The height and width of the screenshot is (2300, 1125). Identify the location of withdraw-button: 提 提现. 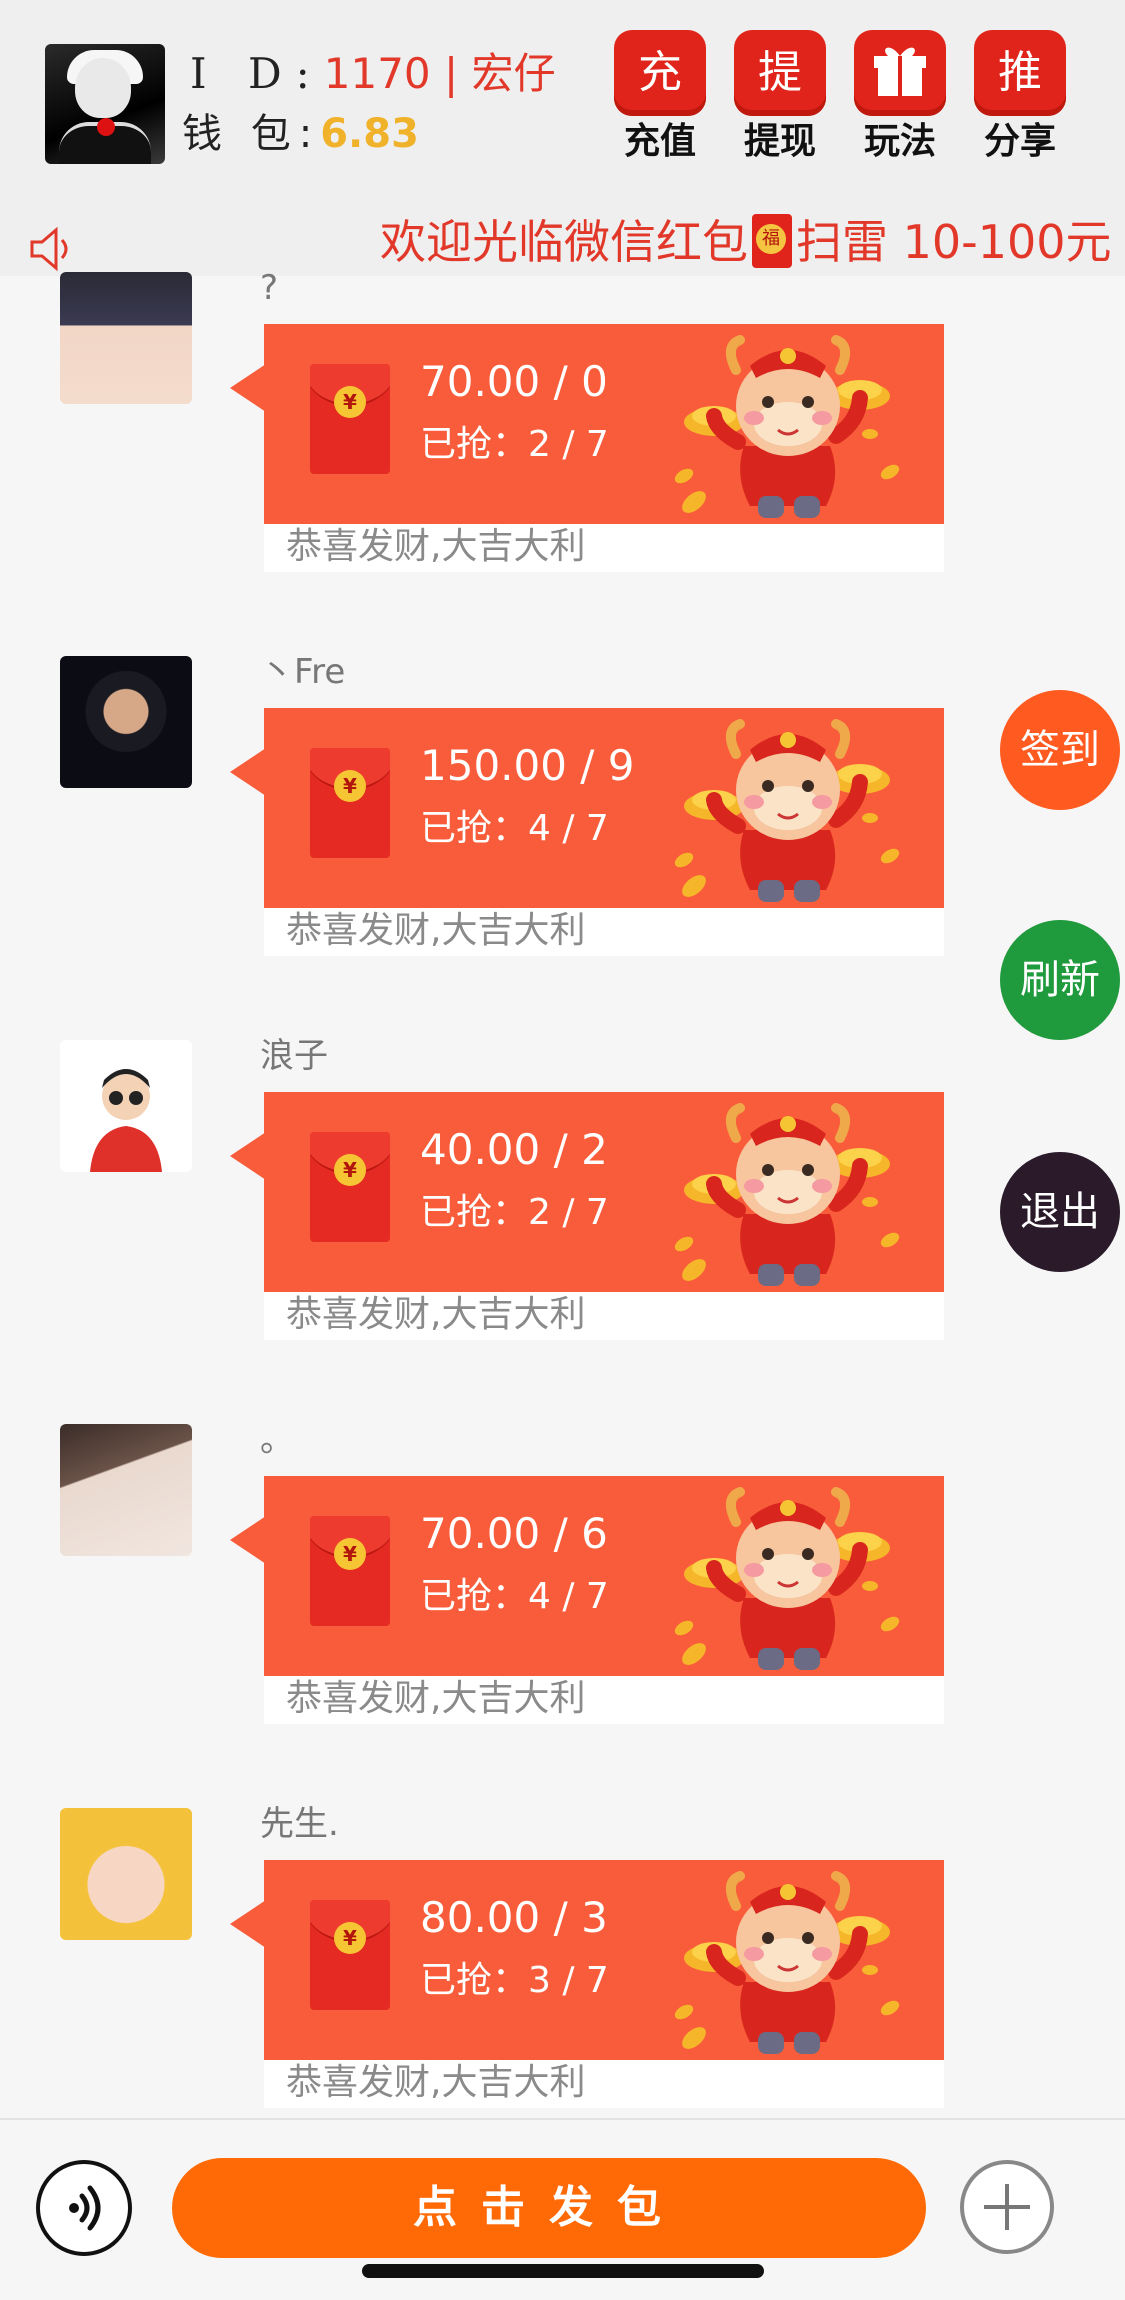
(780, 97).